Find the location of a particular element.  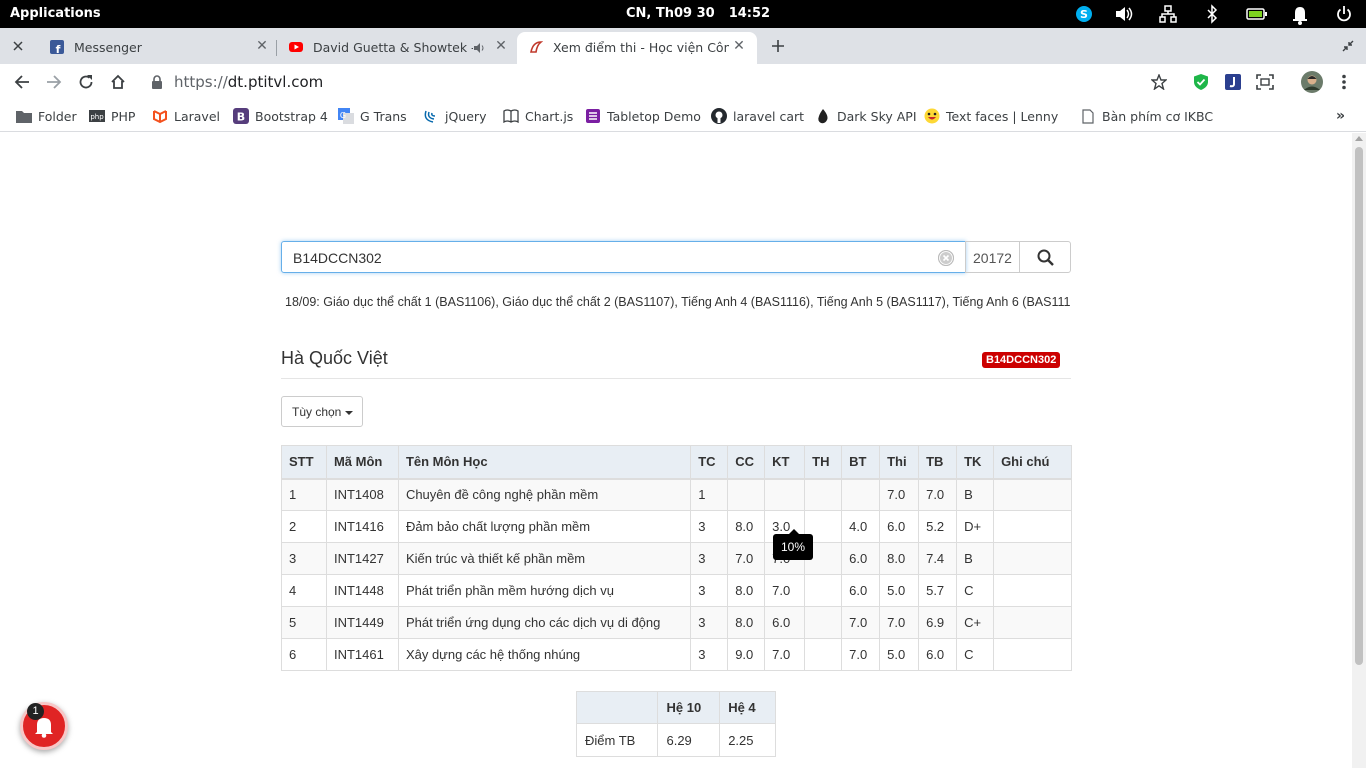

column-header: Hệ 4 is located at coordinates (747, 707).